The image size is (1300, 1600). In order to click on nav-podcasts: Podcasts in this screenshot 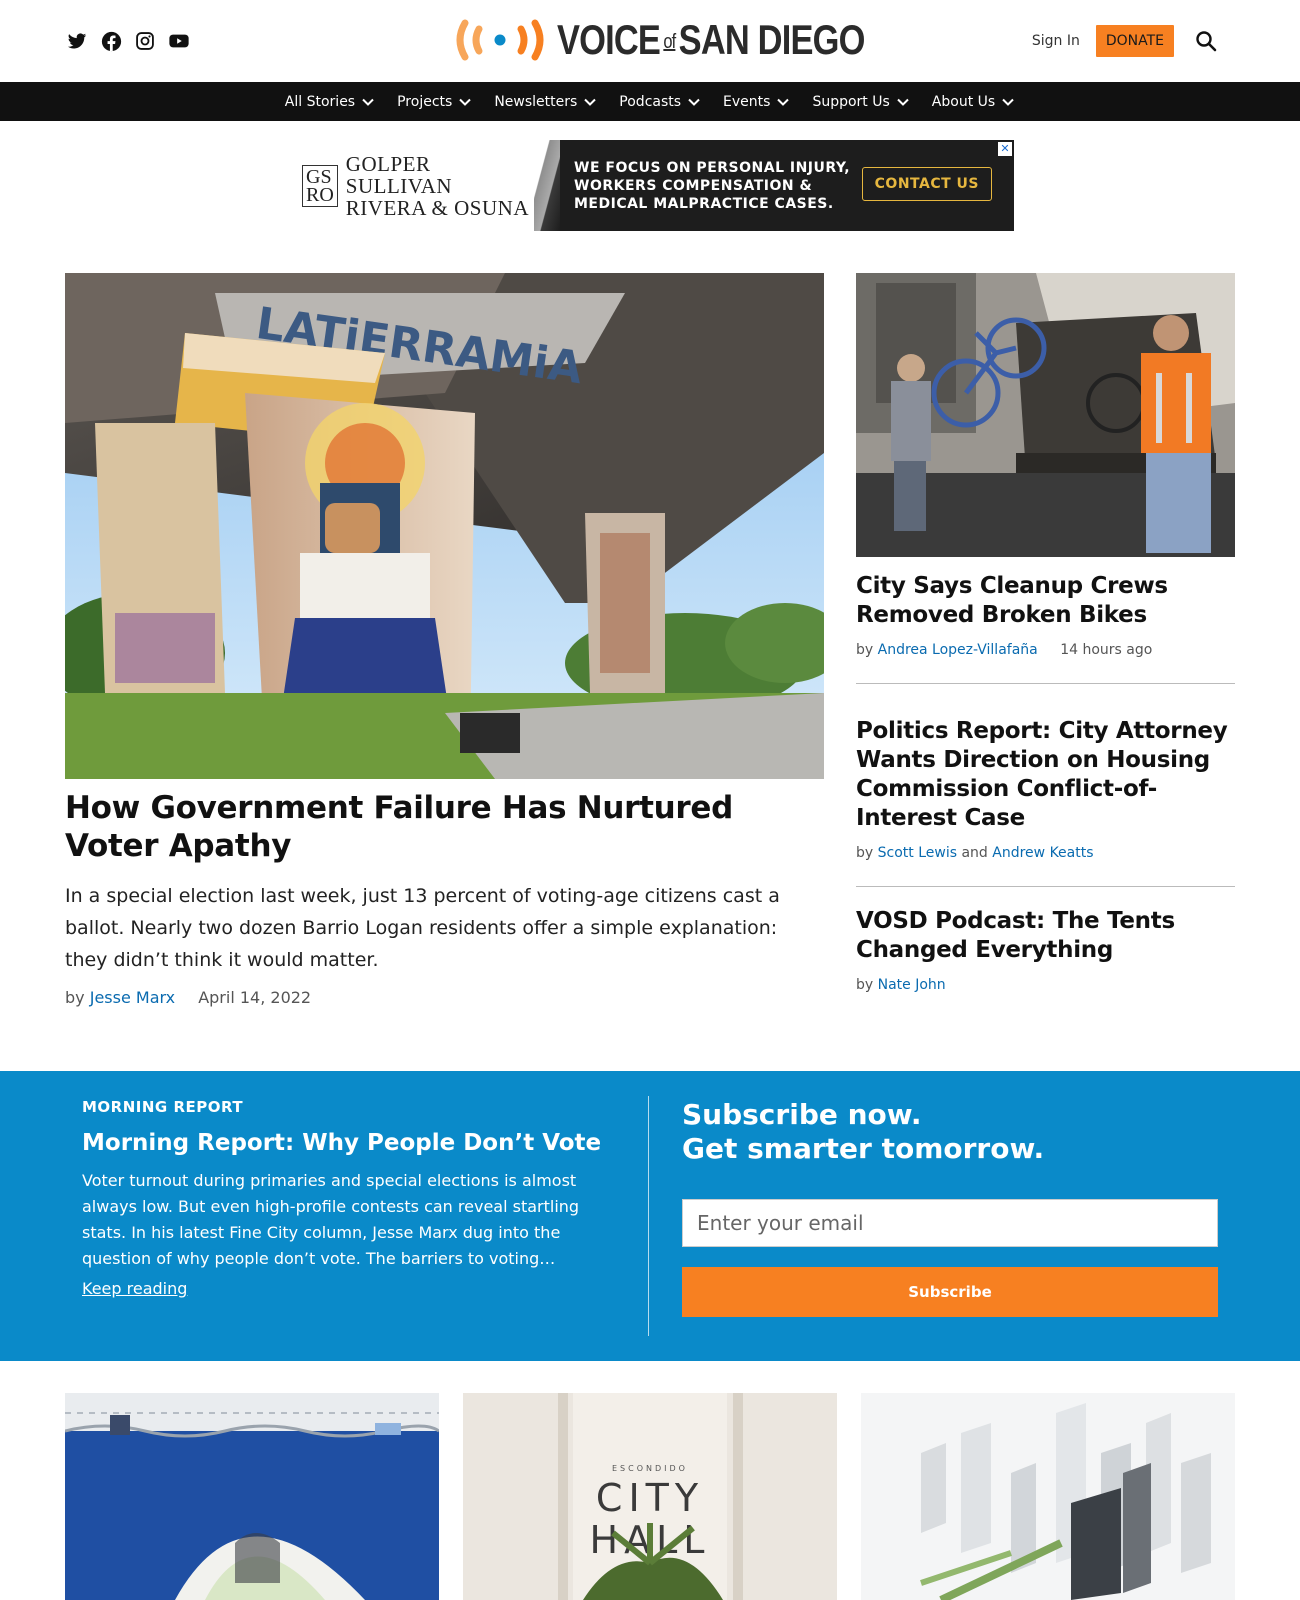, I will do `click(660, 102)`.